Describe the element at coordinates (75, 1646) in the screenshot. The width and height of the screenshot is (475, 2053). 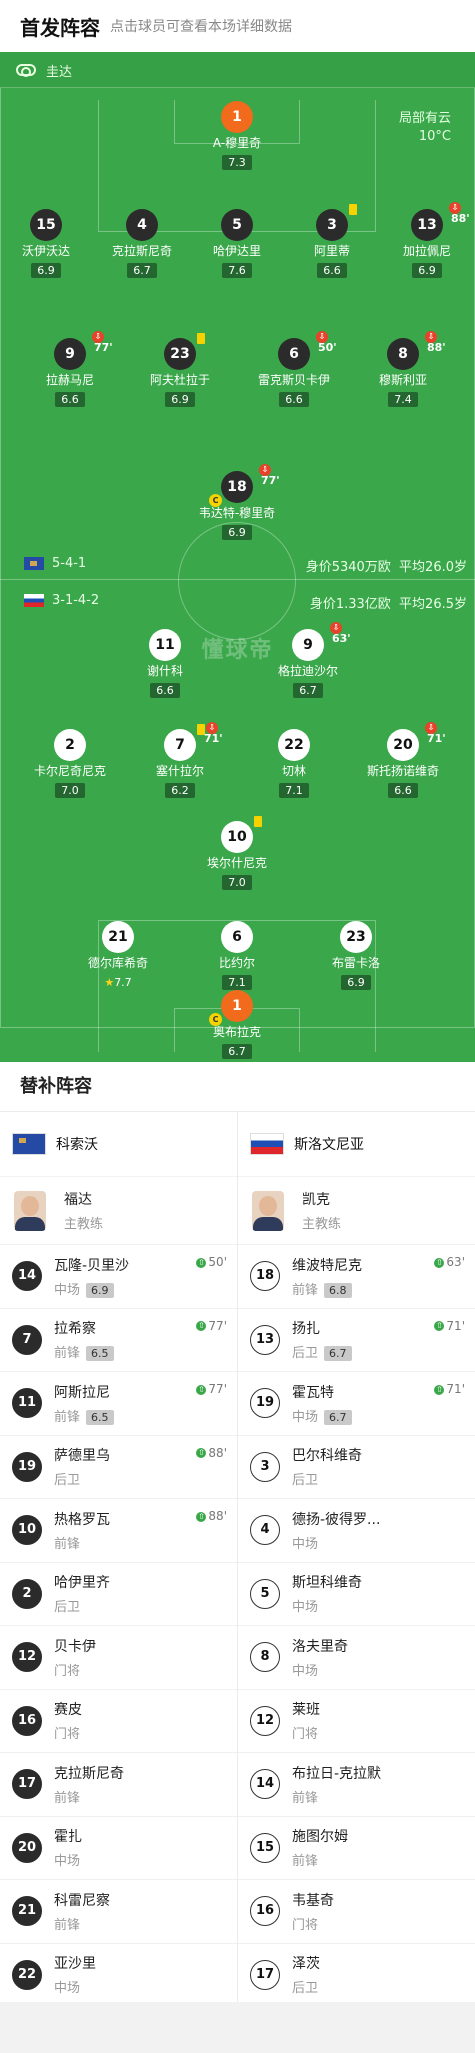
I see `player-name: 贝卡伊` at that location.